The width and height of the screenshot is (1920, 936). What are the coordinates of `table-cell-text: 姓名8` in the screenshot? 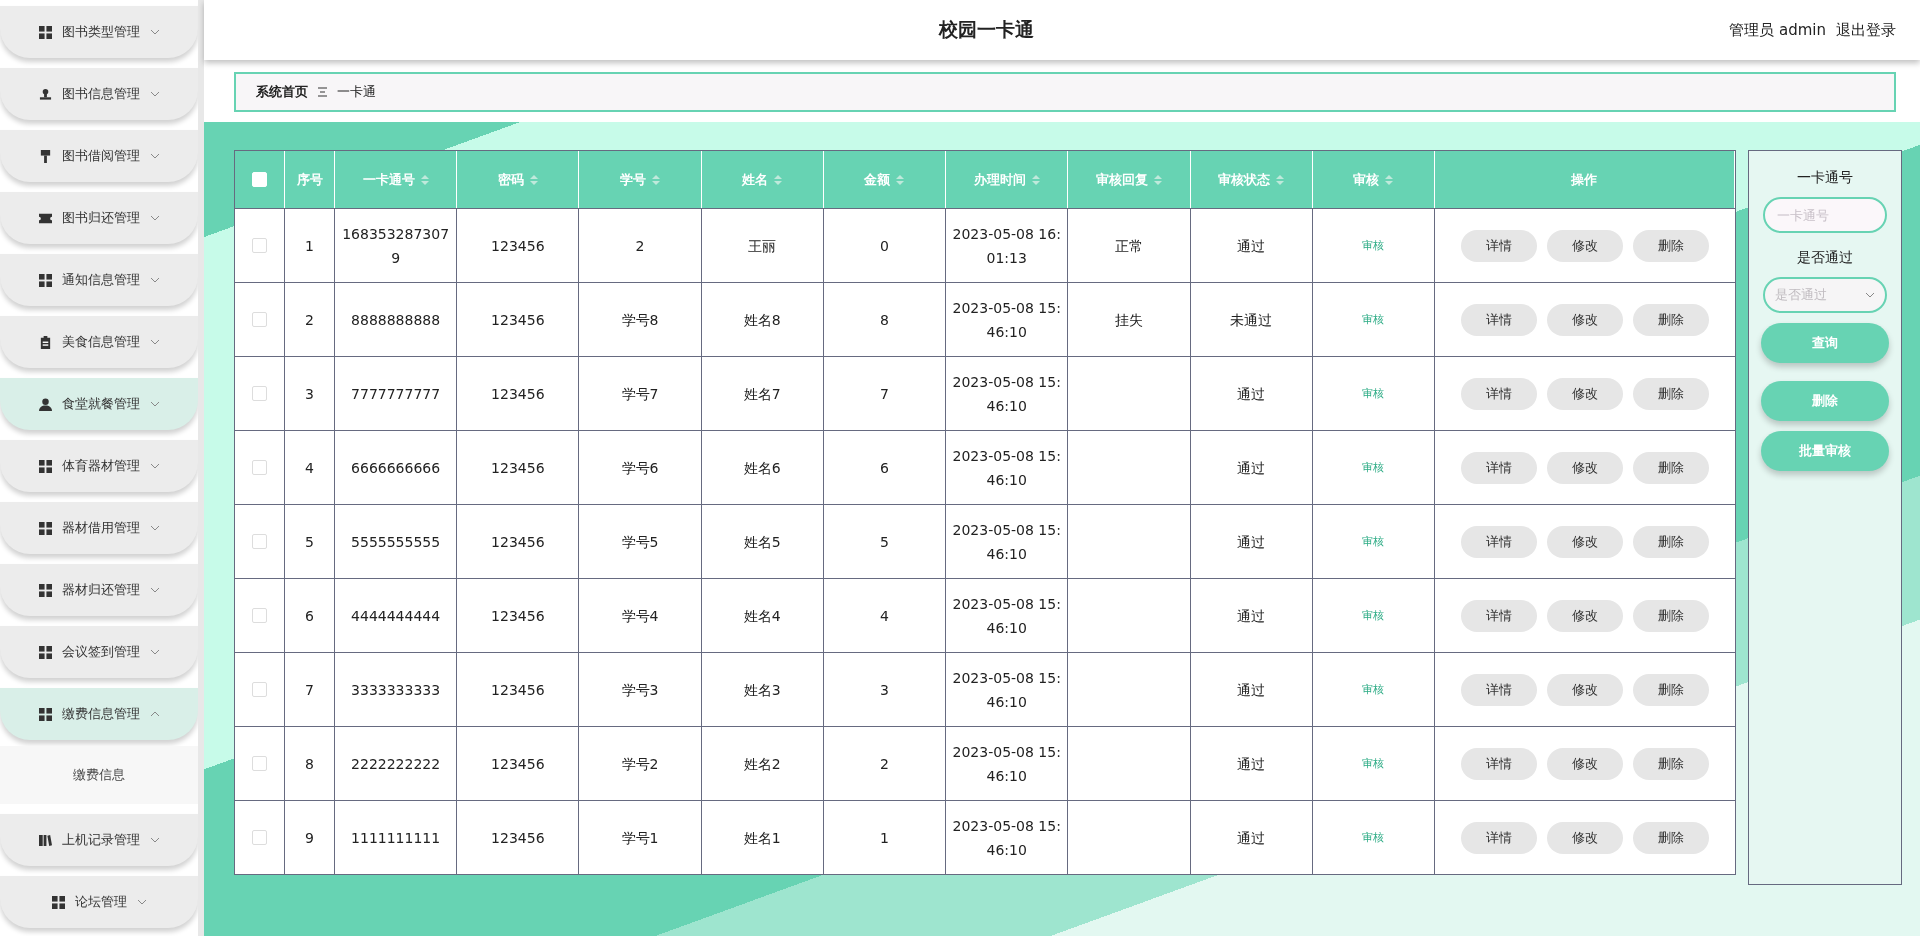 It's located at (762, 320).